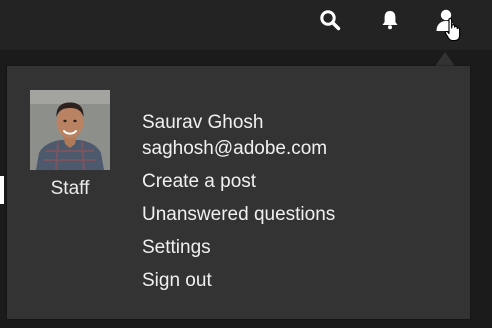 This screenshot has height=328, width=492. I want to click on unanswered-questions-link: Unanswered questions, so click(238, 214).